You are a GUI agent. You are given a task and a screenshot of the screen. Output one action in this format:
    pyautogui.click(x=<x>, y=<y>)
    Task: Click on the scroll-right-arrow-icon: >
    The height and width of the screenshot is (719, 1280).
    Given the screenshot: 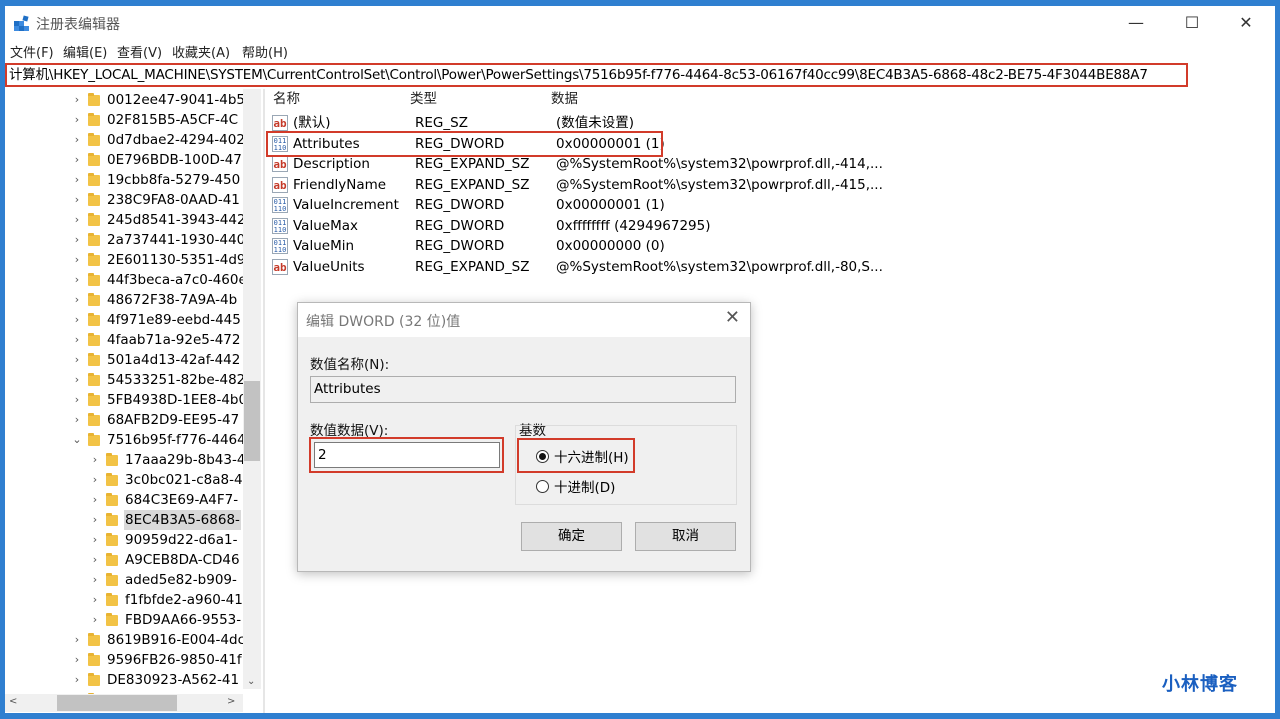 What is the action you would take?
    pyautogui.click(x=231, y=701)
    